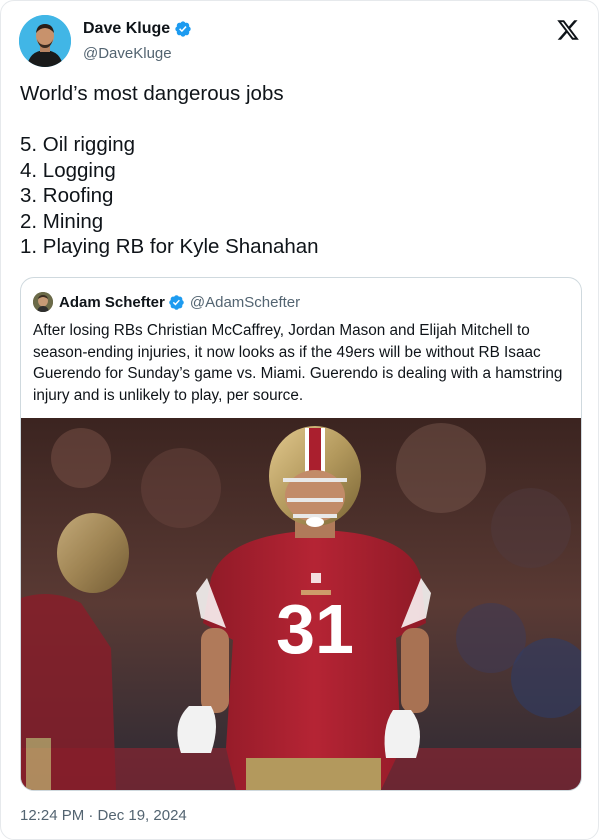  I want to click on author-avatar, so click(45, 41).